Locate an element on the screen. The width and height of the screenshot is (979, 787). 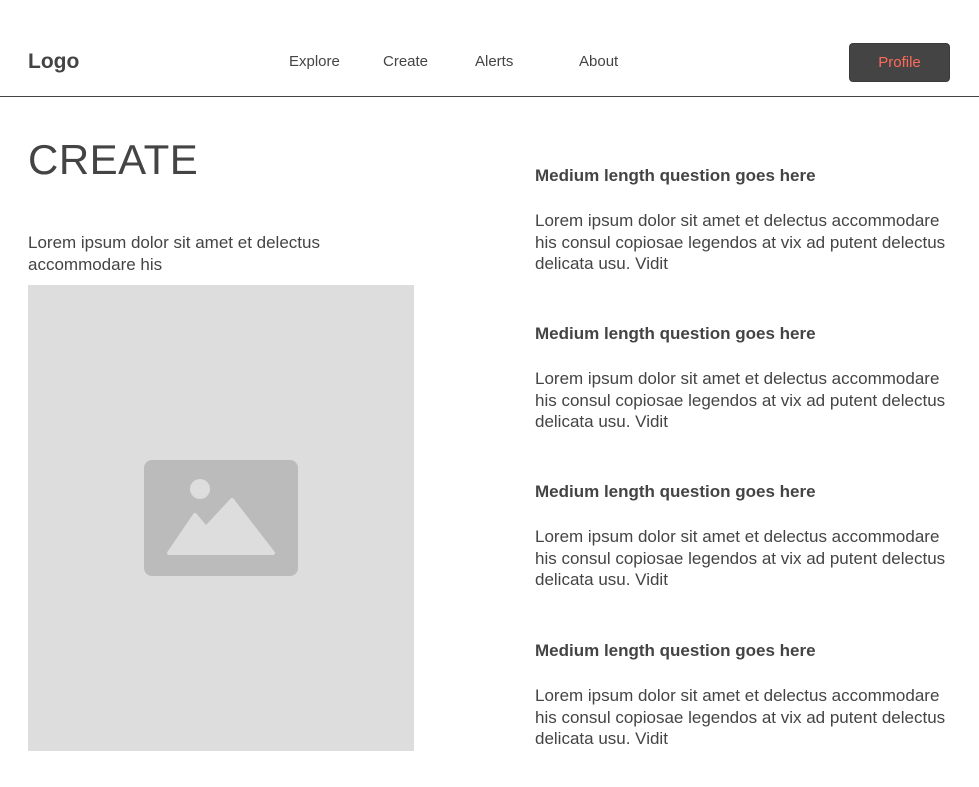
nav-link-about: About is located at coordinates (598, 62).